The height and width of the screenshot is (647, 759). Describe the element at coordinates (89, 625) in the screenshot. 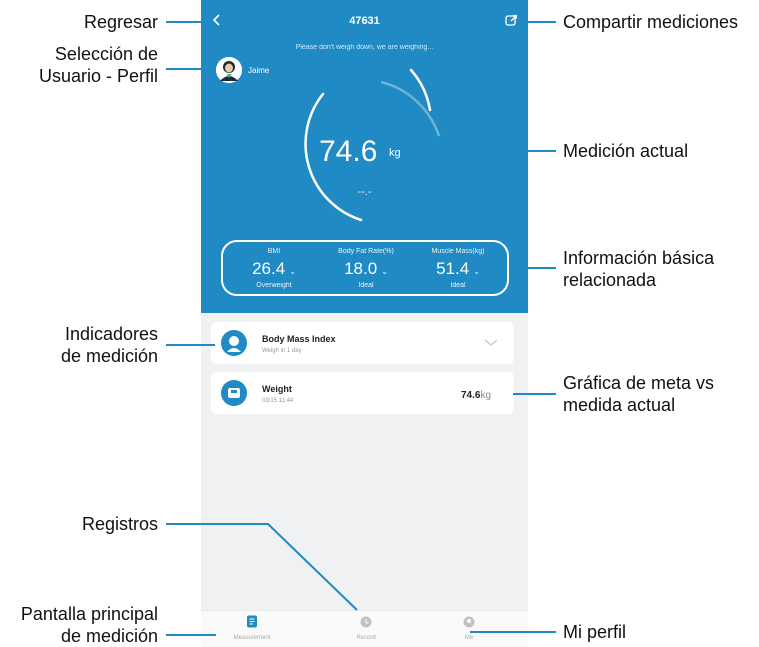

I see `callout-main-screen: Pantalla principal de medición` at that location.